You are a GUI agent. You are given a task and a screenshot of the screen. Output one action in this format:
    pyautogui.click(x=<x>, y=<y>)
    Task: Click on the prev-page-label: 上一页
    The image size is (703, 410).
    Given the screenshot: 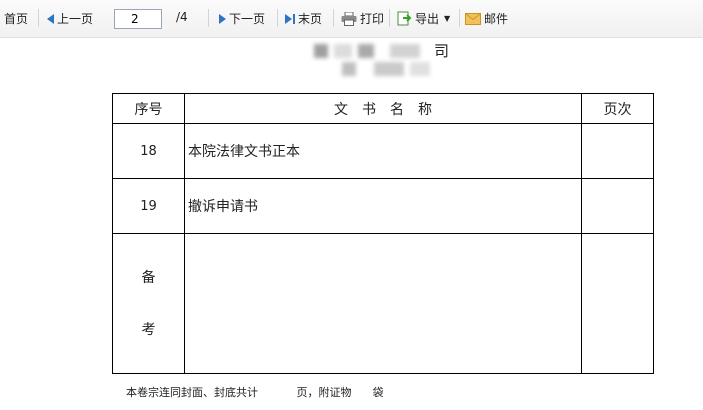 What is the action you would take?
    pyautogui.click(x=75, y=19)
    